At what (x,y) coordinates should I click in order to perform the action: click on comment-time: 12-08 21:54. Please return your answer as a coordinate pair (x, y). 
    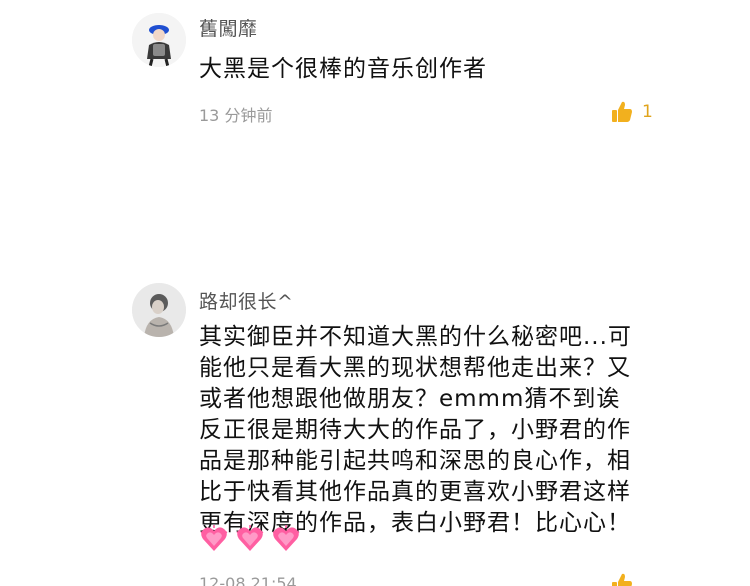
    Looking at the image, I should click on (248, 580).